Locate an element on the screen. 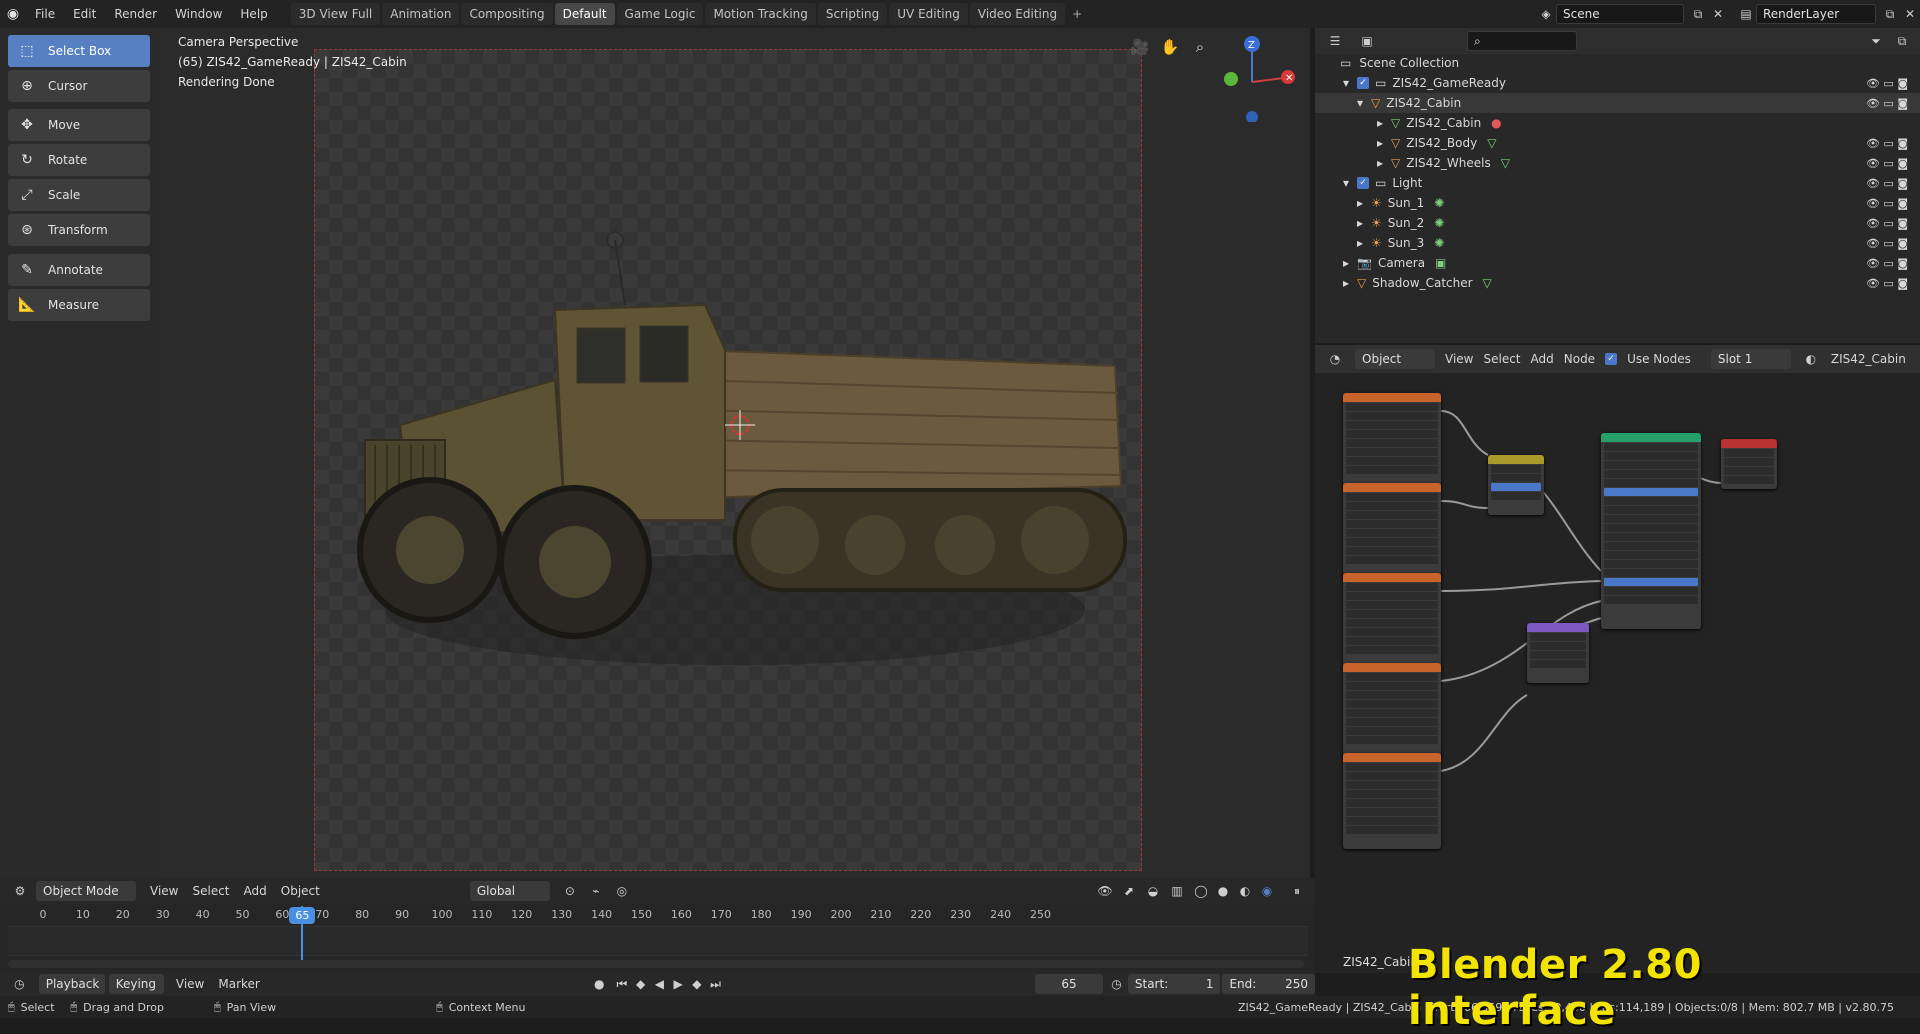  blender-logo-icon: ◉ is located at coordinates (13, 14).